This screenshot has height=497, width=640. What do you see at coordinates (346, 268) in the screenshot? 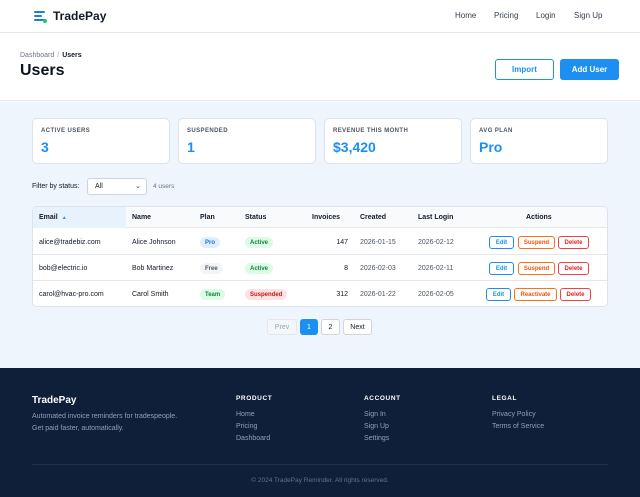
I see `cell-invoices: 8` at bounding box center [346, 268].